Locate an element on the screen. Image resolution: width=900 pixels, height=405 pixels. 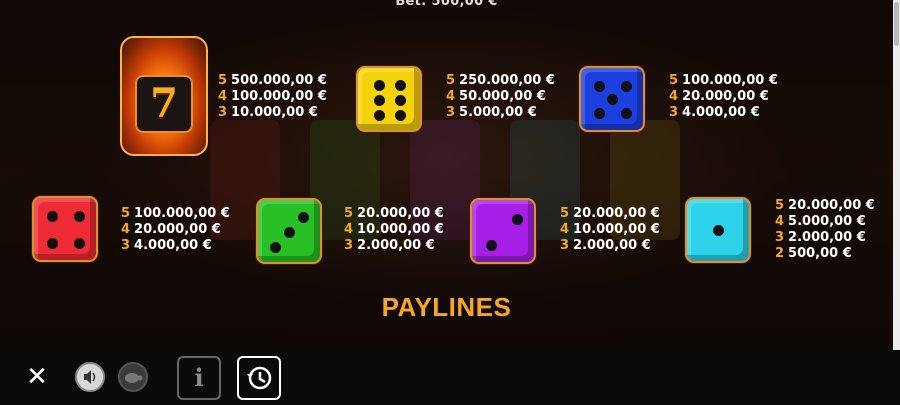
payout-row: 4 5.000,00 € is located at coordinates (820, 221).